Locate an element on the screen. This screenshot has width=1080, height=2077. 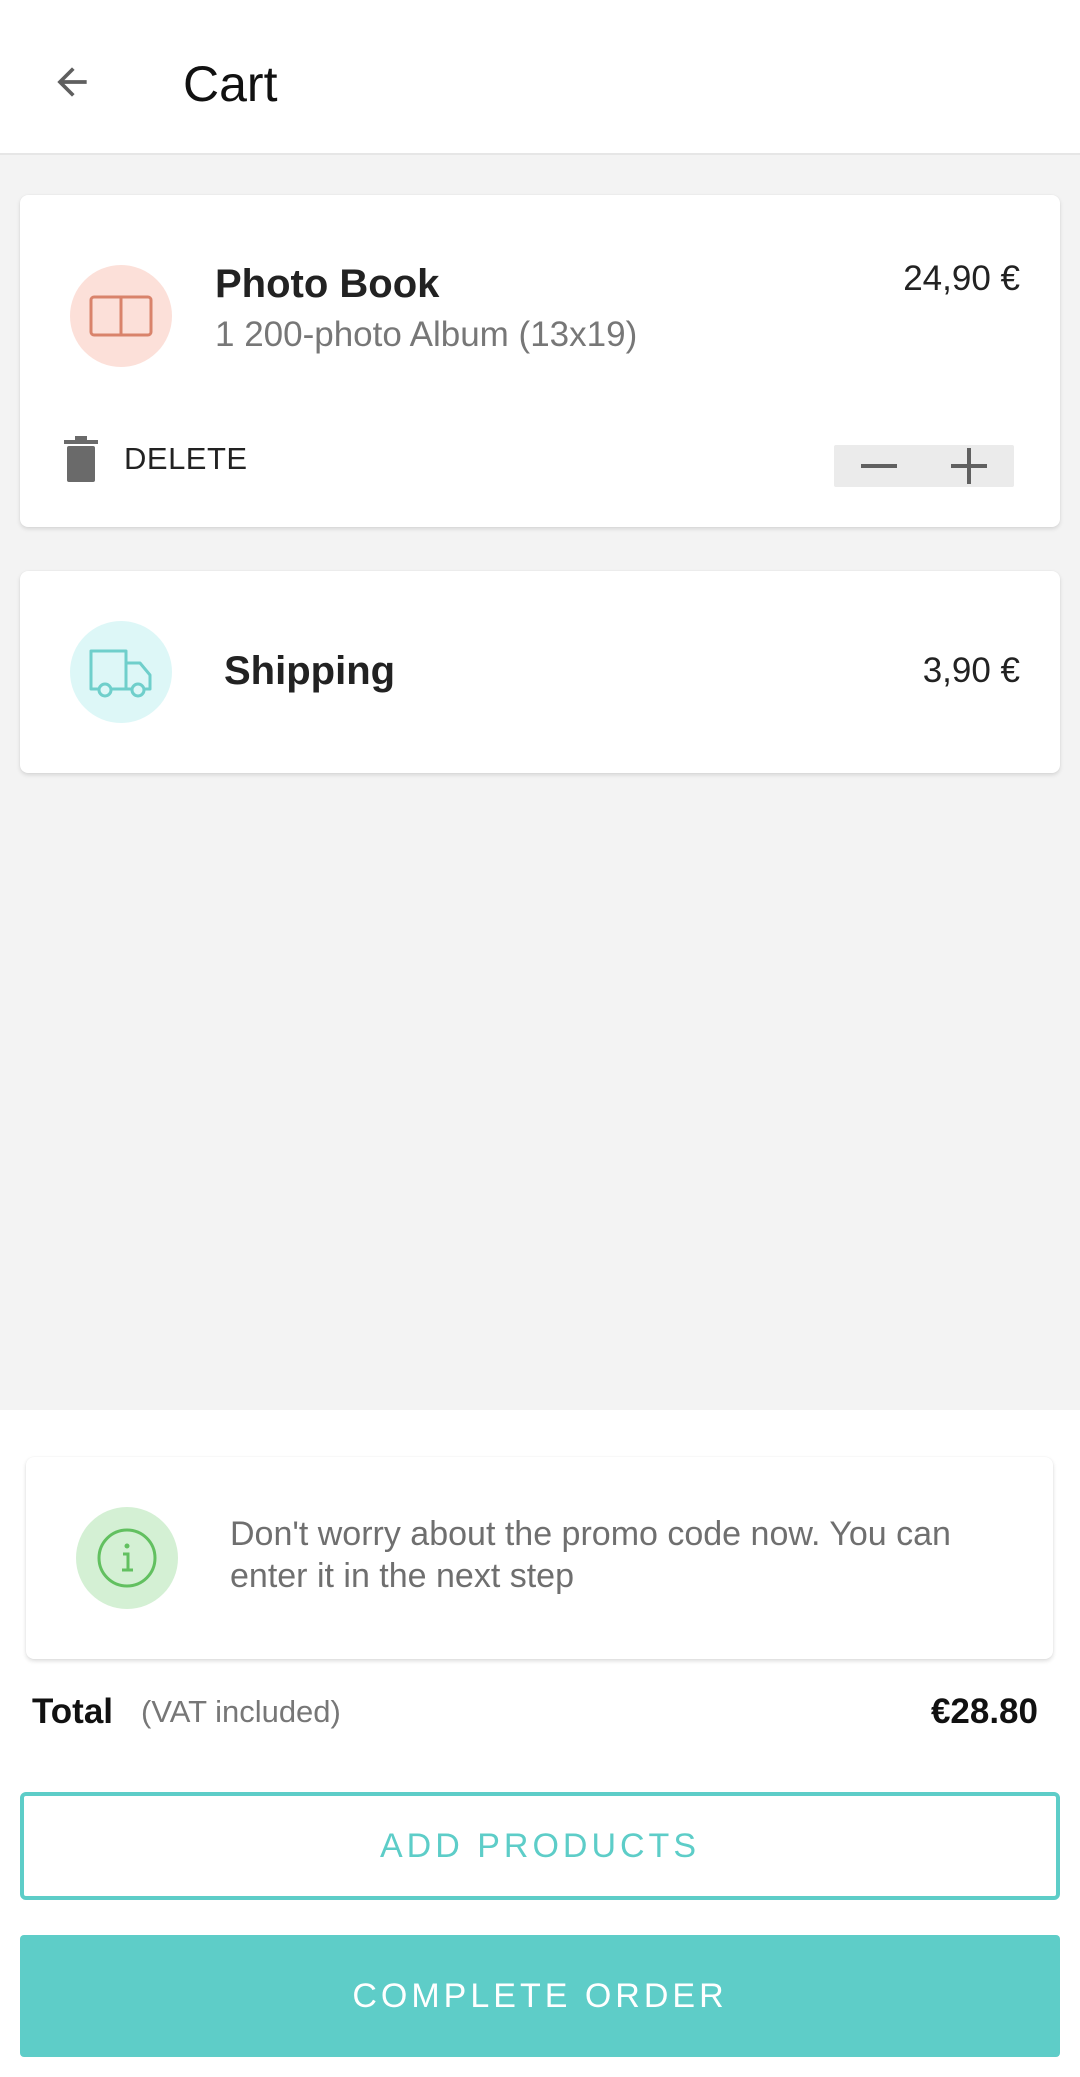
quantity-stepper is located at coordinates (924, 466).